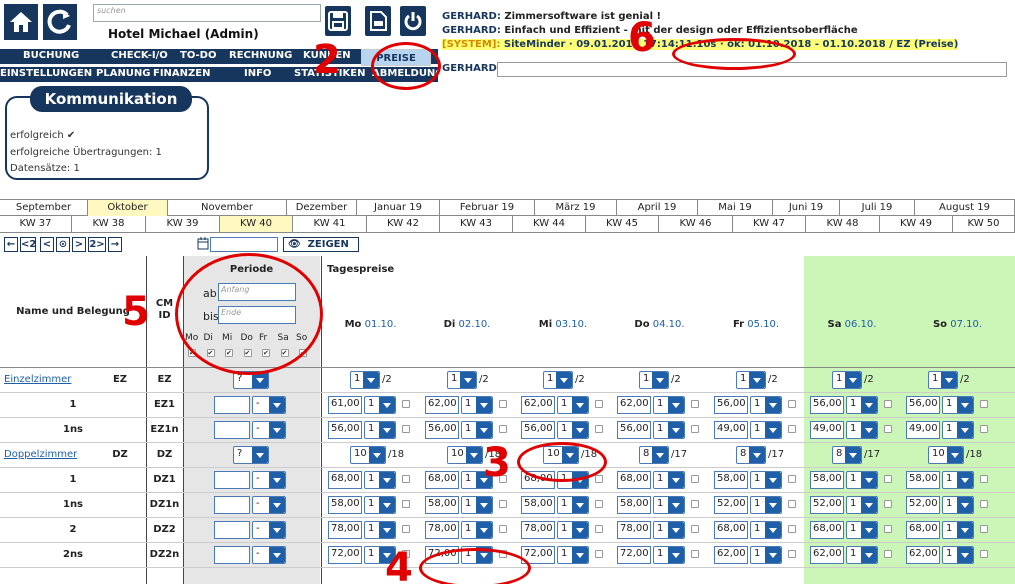 Image resolution: width=1015 pixels, height=584 pixels. Describe the element at coordinates (47, 244) in the screenshot. I see `nav-button-2: <` at that location.